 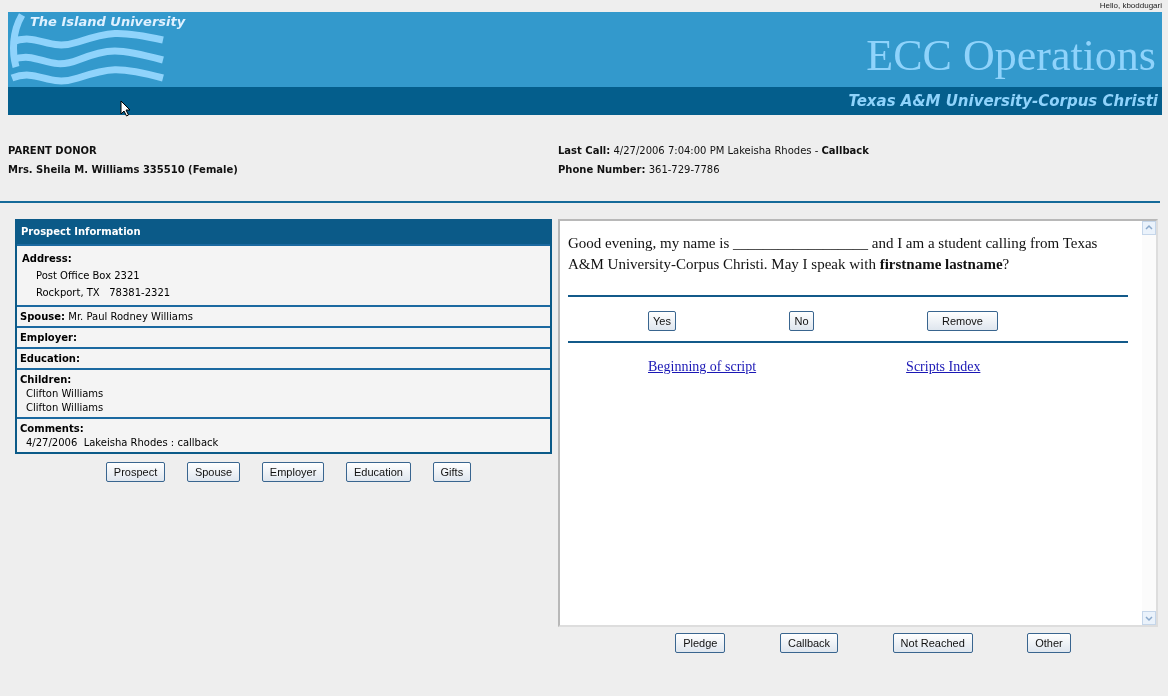 What do you see at coordinates (662, 321) in the screenshot?
I see `answer-button: Yes` at bounding box center [662, 321].